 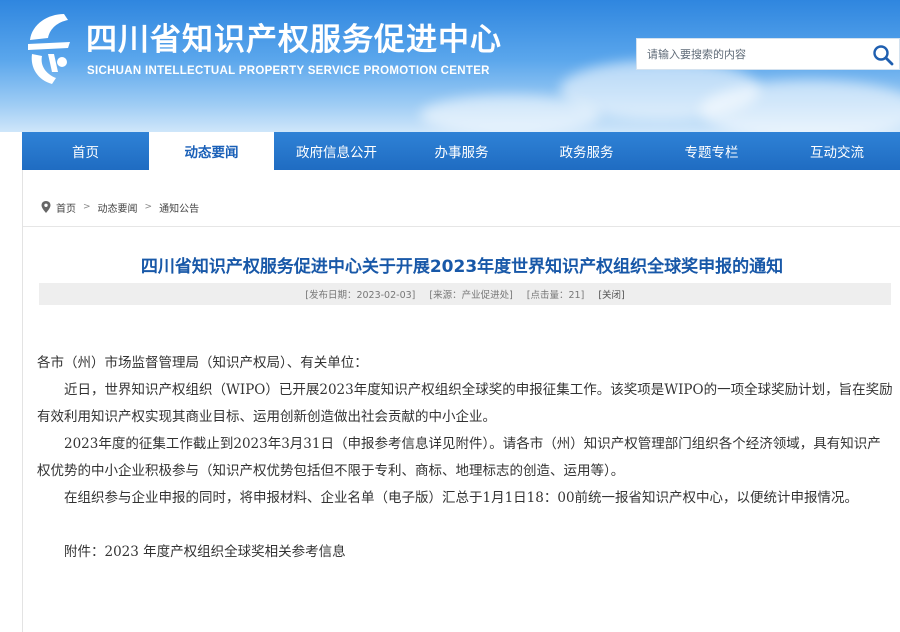 What do you see at coordinates (211, 151) in the screenshot?
I see `nav-item-news: 动态要闻` at bounding box center [211, 151].